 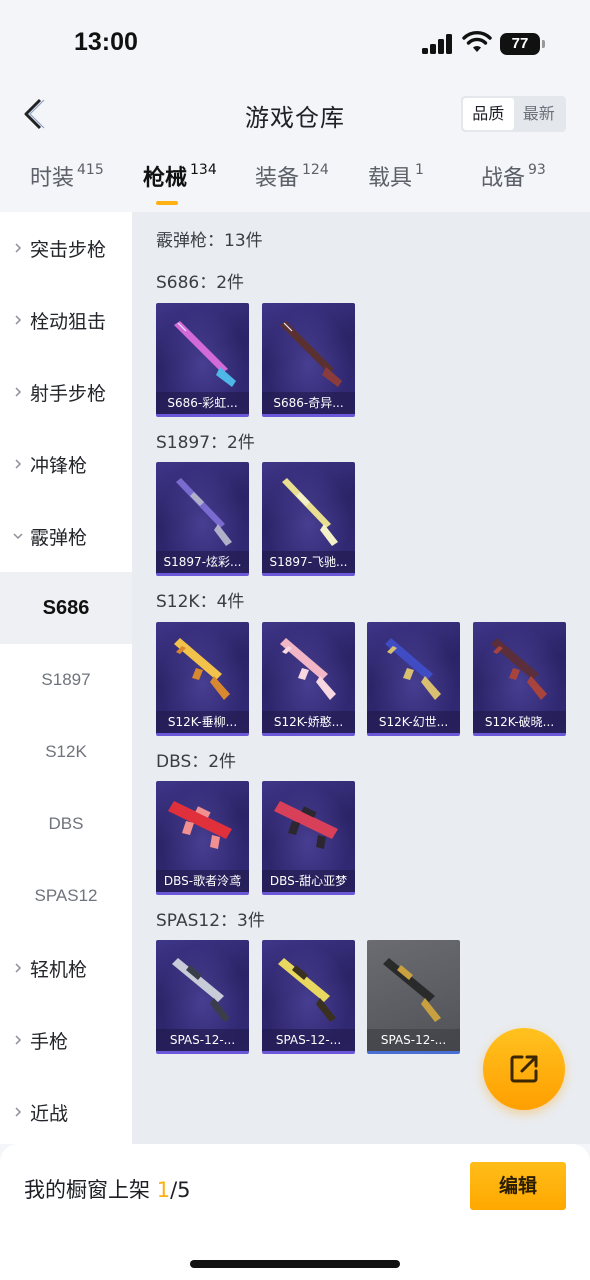 I want to click on sidebar-item-label: S12K, so click(x=66, y=751).